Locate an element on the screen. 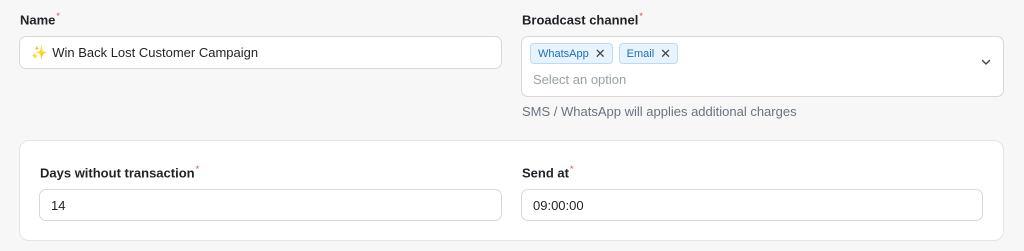 This screenshot has height=251, width=1024. days-without-transaction-input: 14 is located at coordinates (270, 205).